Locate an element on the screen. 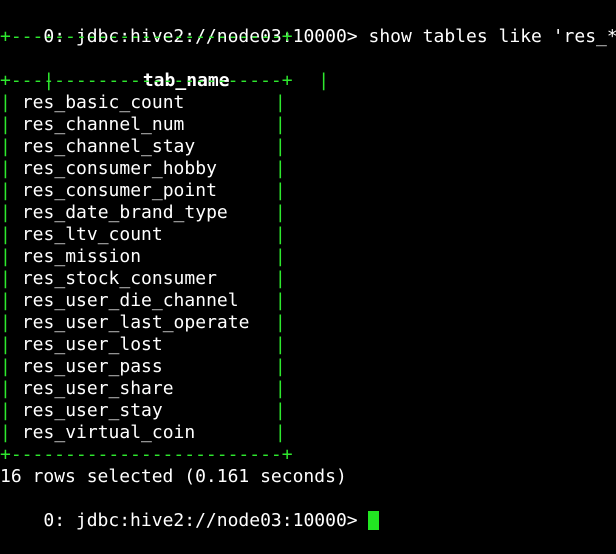 The width and height of the screenshot is (616, 554). table-header-row: | tab_name | is located at coordinates (164, 69).